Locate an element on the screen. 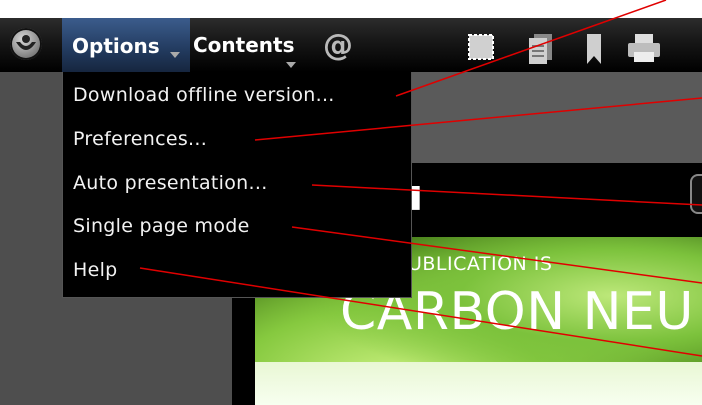 The image size is (702, 405). menu-item-help: Help is located at coordinates (95, 270).